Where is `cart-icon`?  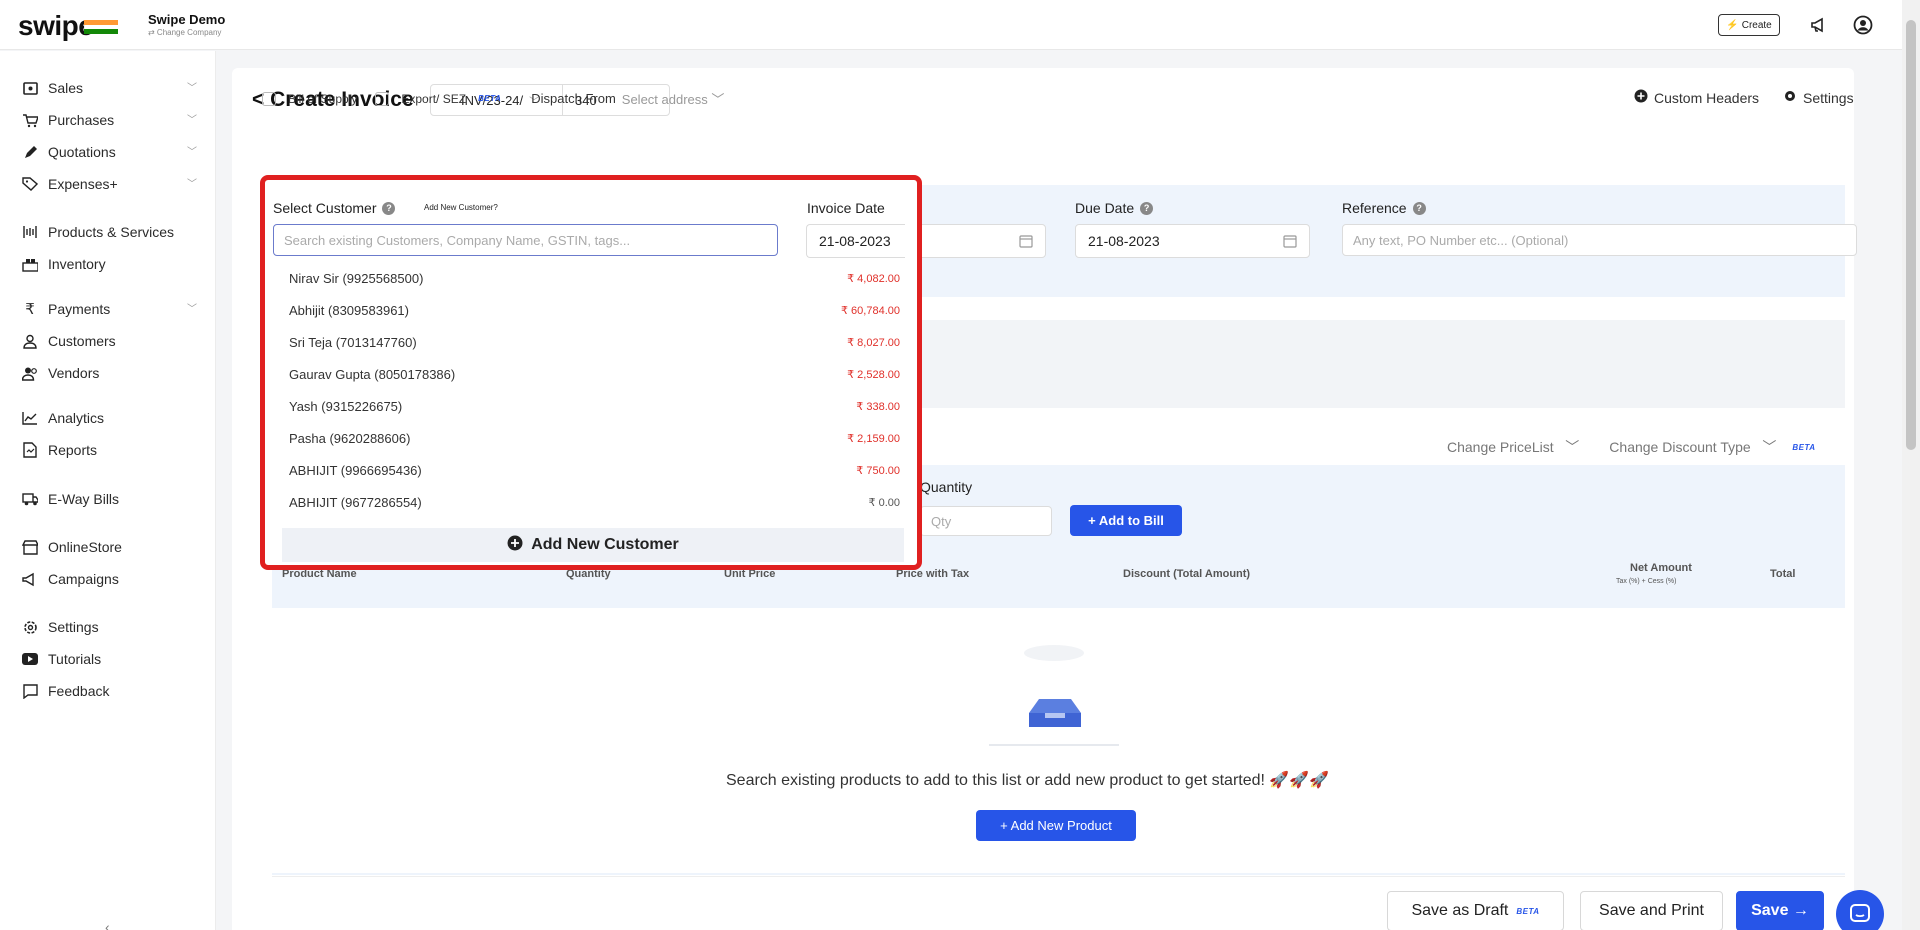
cart-icon is located at coordinates (30, 120).